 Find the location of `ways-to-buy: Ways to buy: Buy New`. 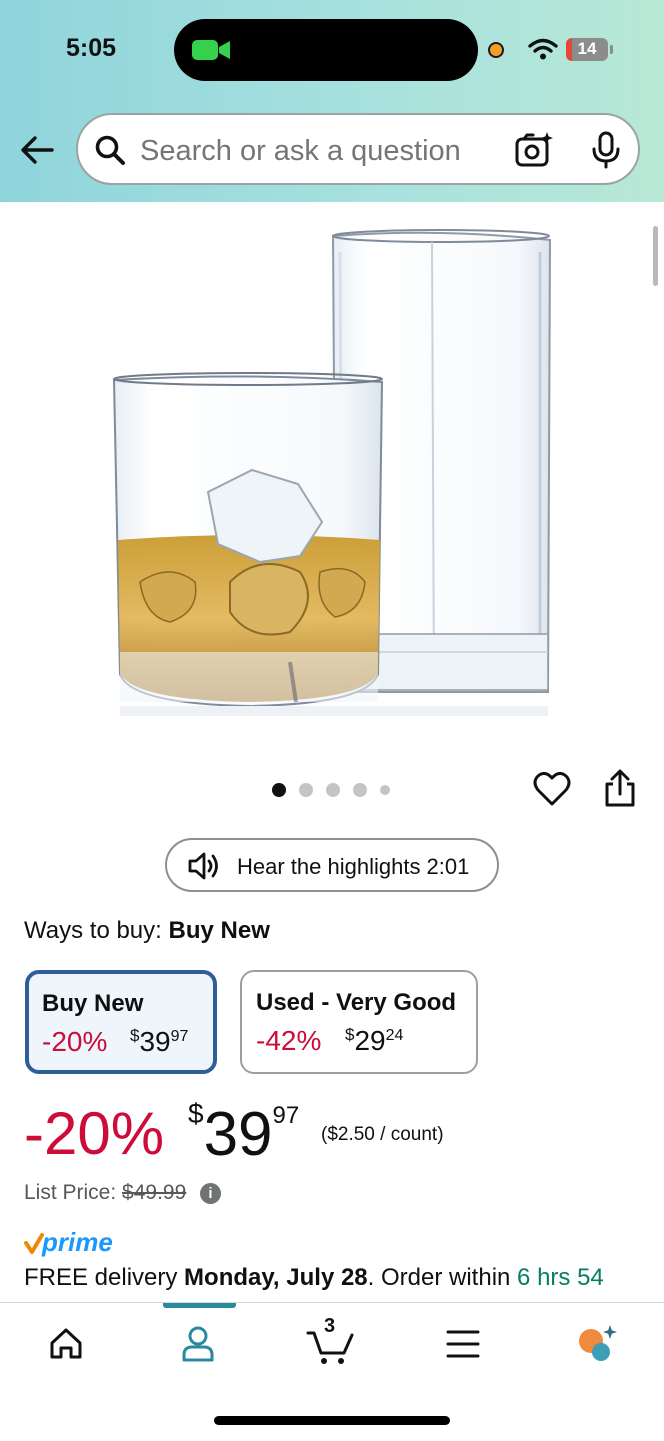

ways-to-buy: Ways to buy: Buy New is located at coordinates (147, 931).